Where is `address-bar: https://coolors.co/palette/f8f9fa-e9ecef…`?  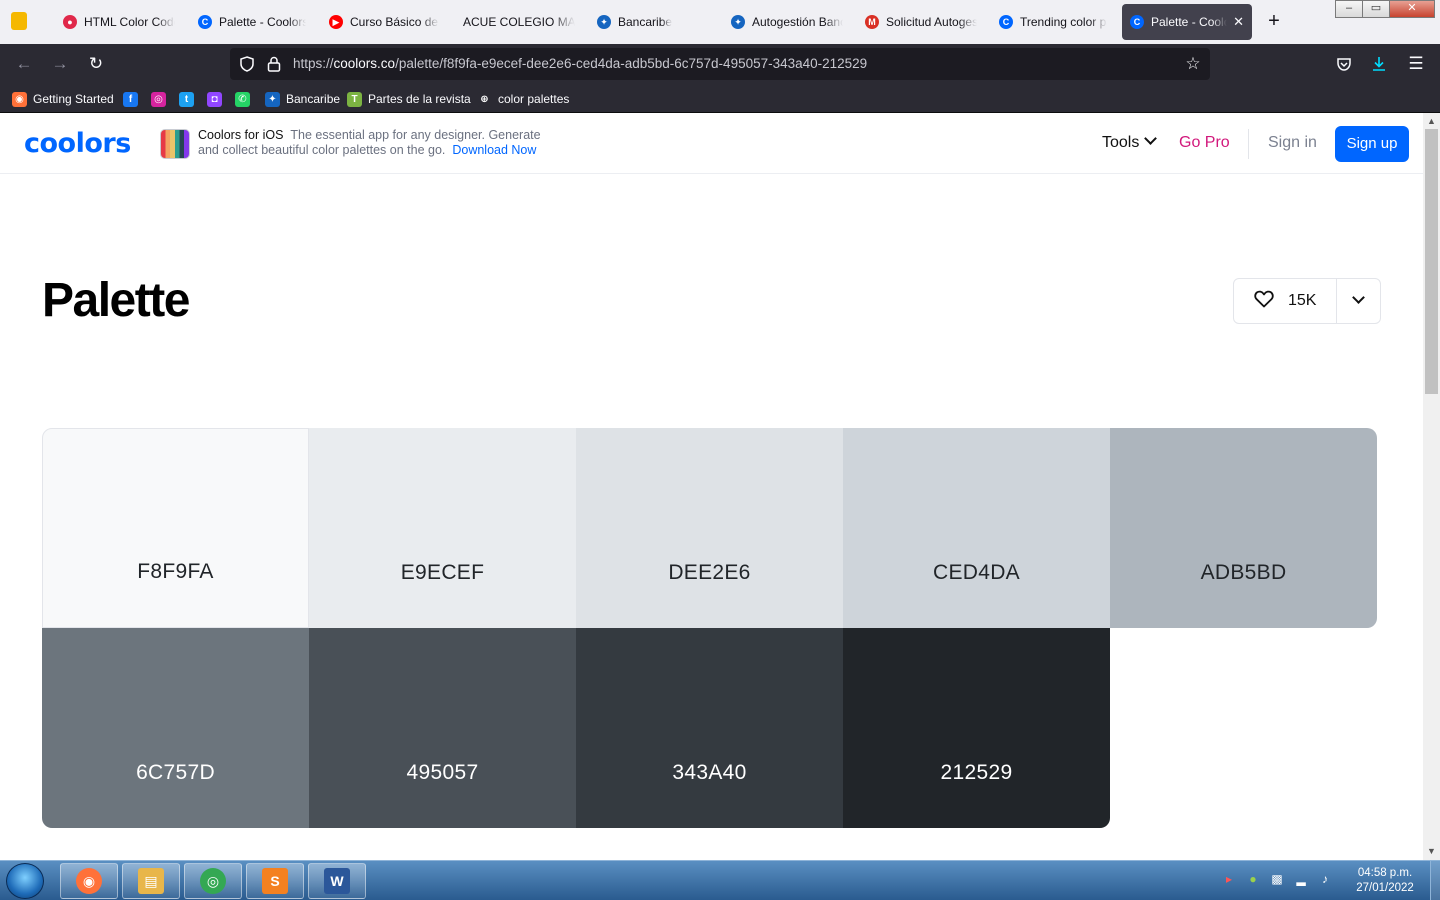 address-bar: https://coolors.co/palette/f8f9fa-e9ecef… is located at coordinates (720, 64).